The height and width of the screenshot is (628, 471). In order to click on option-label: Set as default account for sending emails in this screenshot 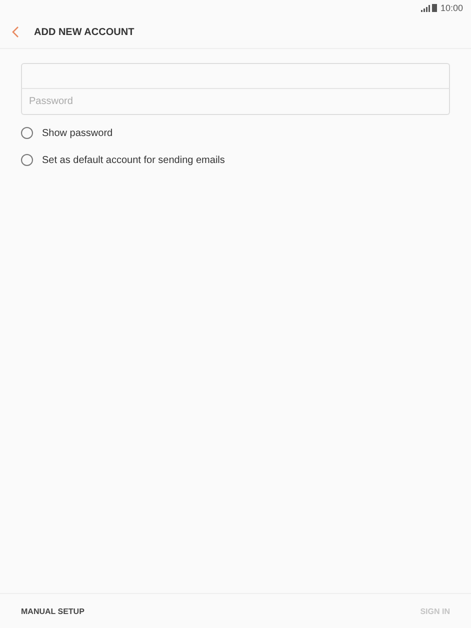, I will do `click(133, 160)`.